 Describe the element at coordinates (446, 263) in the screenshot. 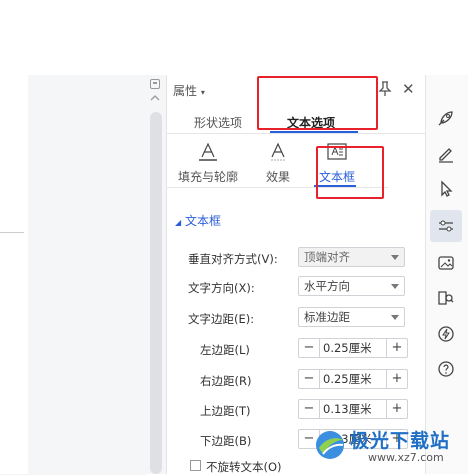

I see `image-icon` at that location.